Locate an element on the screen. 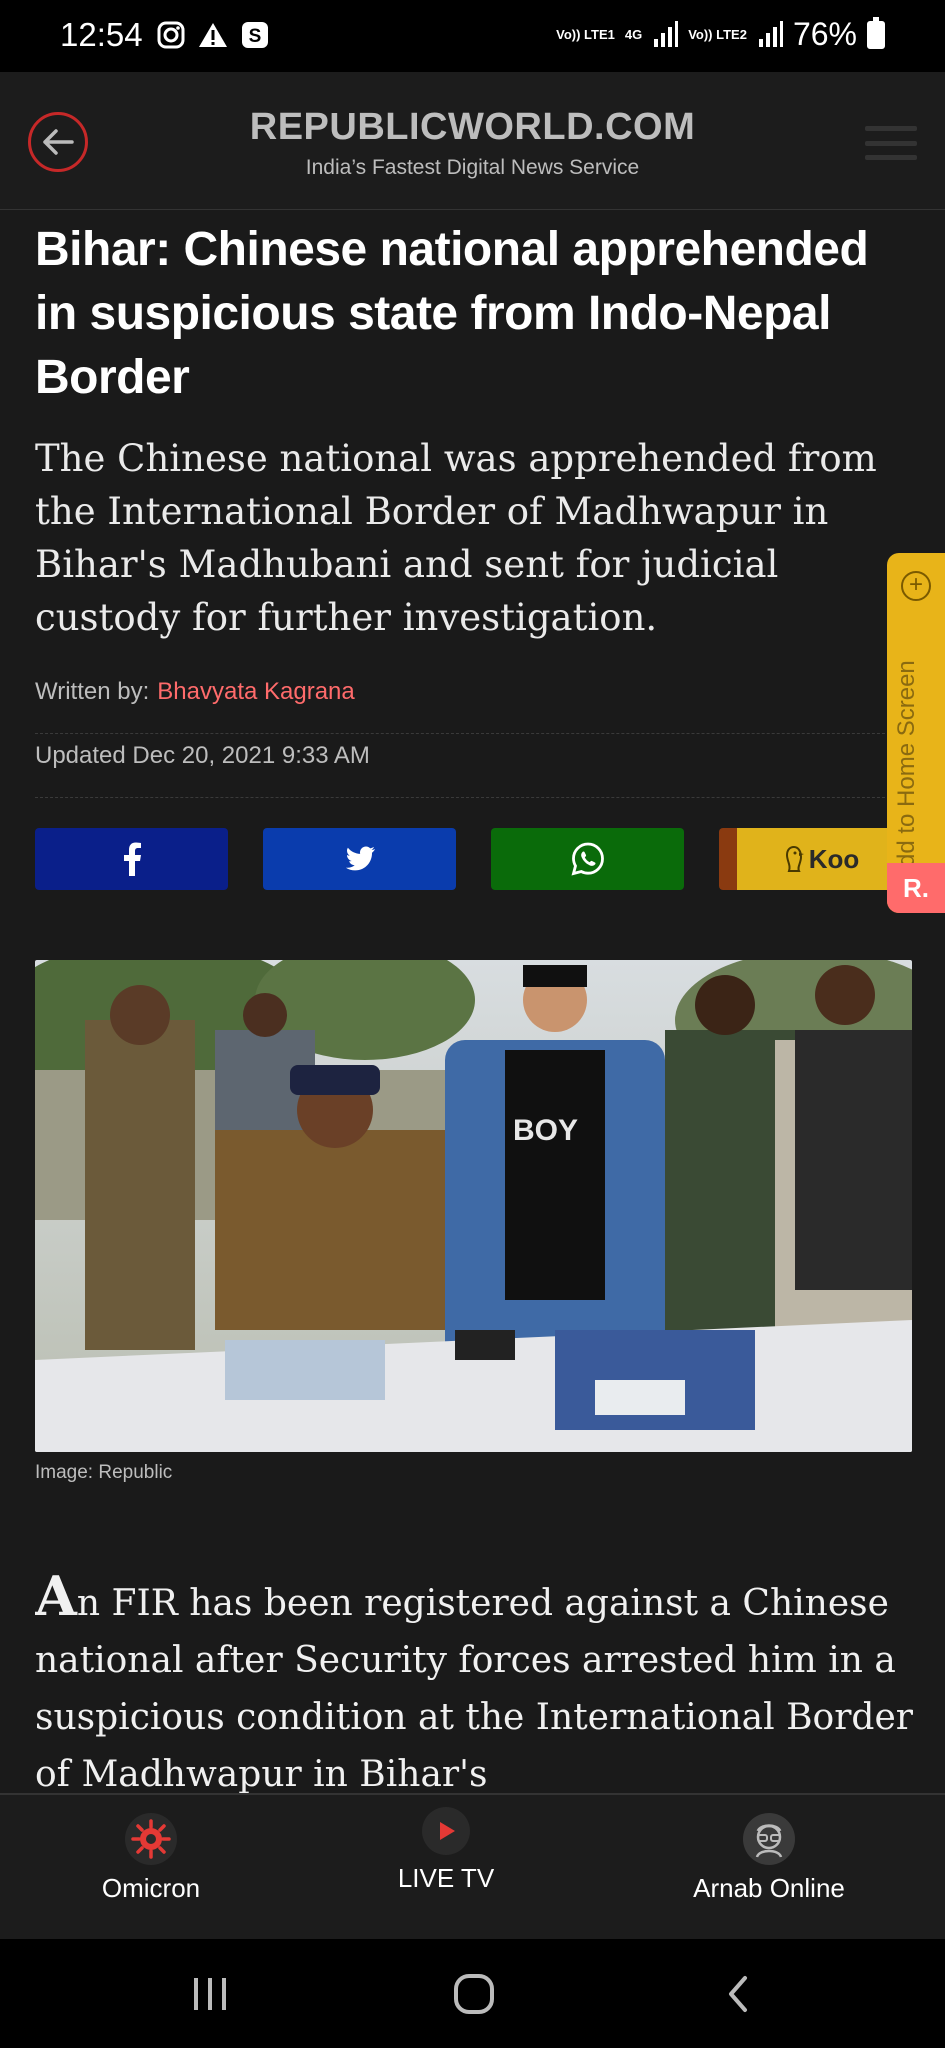 This screenshot has height=2048, width=945. facebook-icon is located at coordinates (132, 859).